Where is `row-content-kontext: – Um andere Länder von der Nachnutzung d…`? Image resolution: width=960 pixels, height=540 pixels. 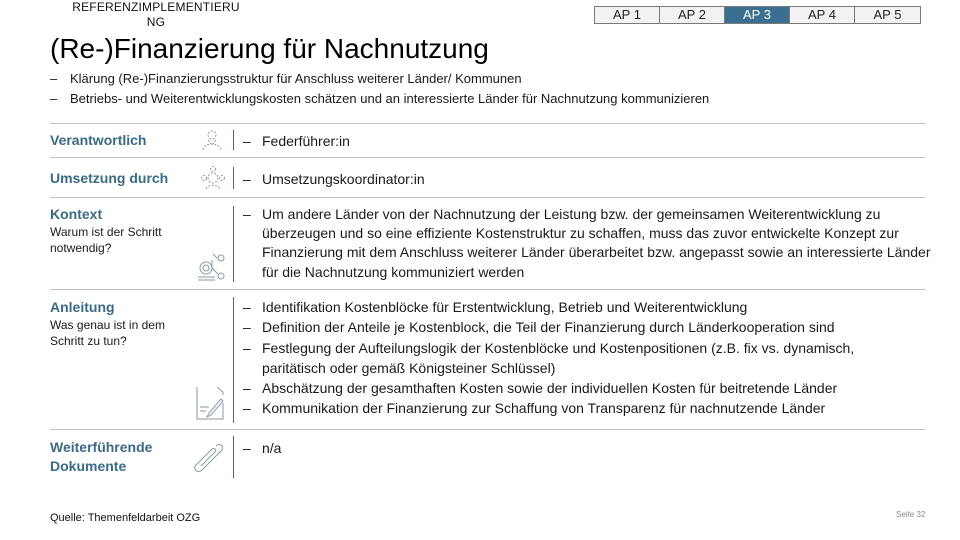 row-content-kontext: – Um andere Länder von der Nachnutzung d… is located at coordinates (588, 243).